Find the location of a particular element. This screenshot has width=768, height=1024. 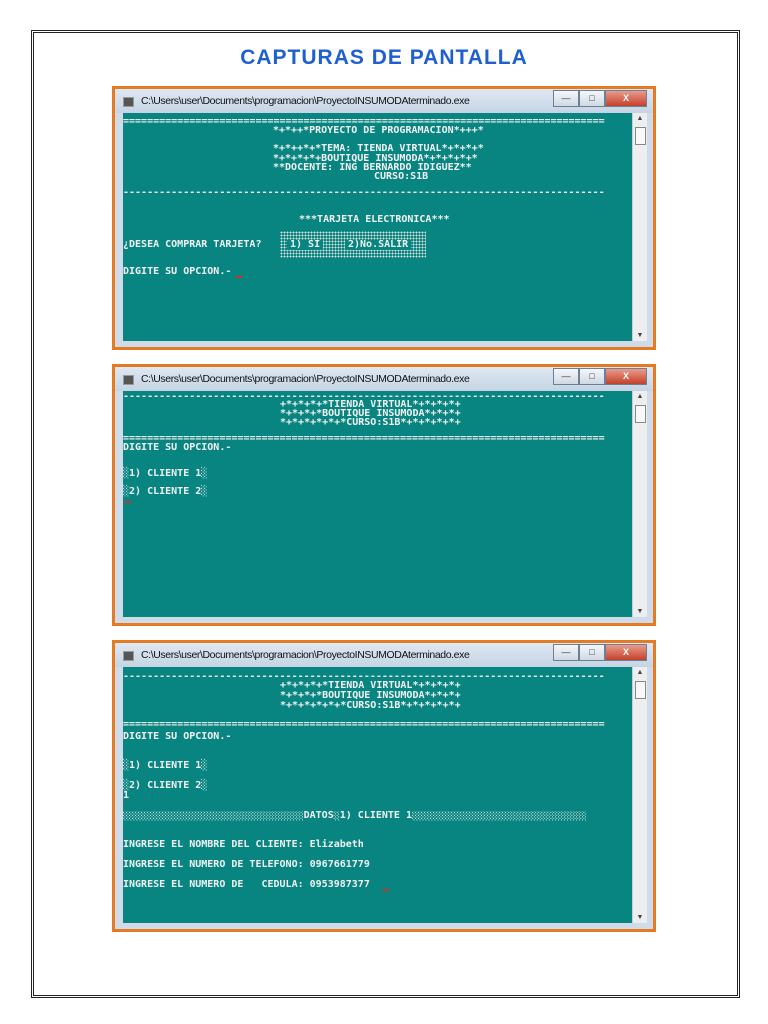

option-si: 1) SI is located at coordinates (305, 245).